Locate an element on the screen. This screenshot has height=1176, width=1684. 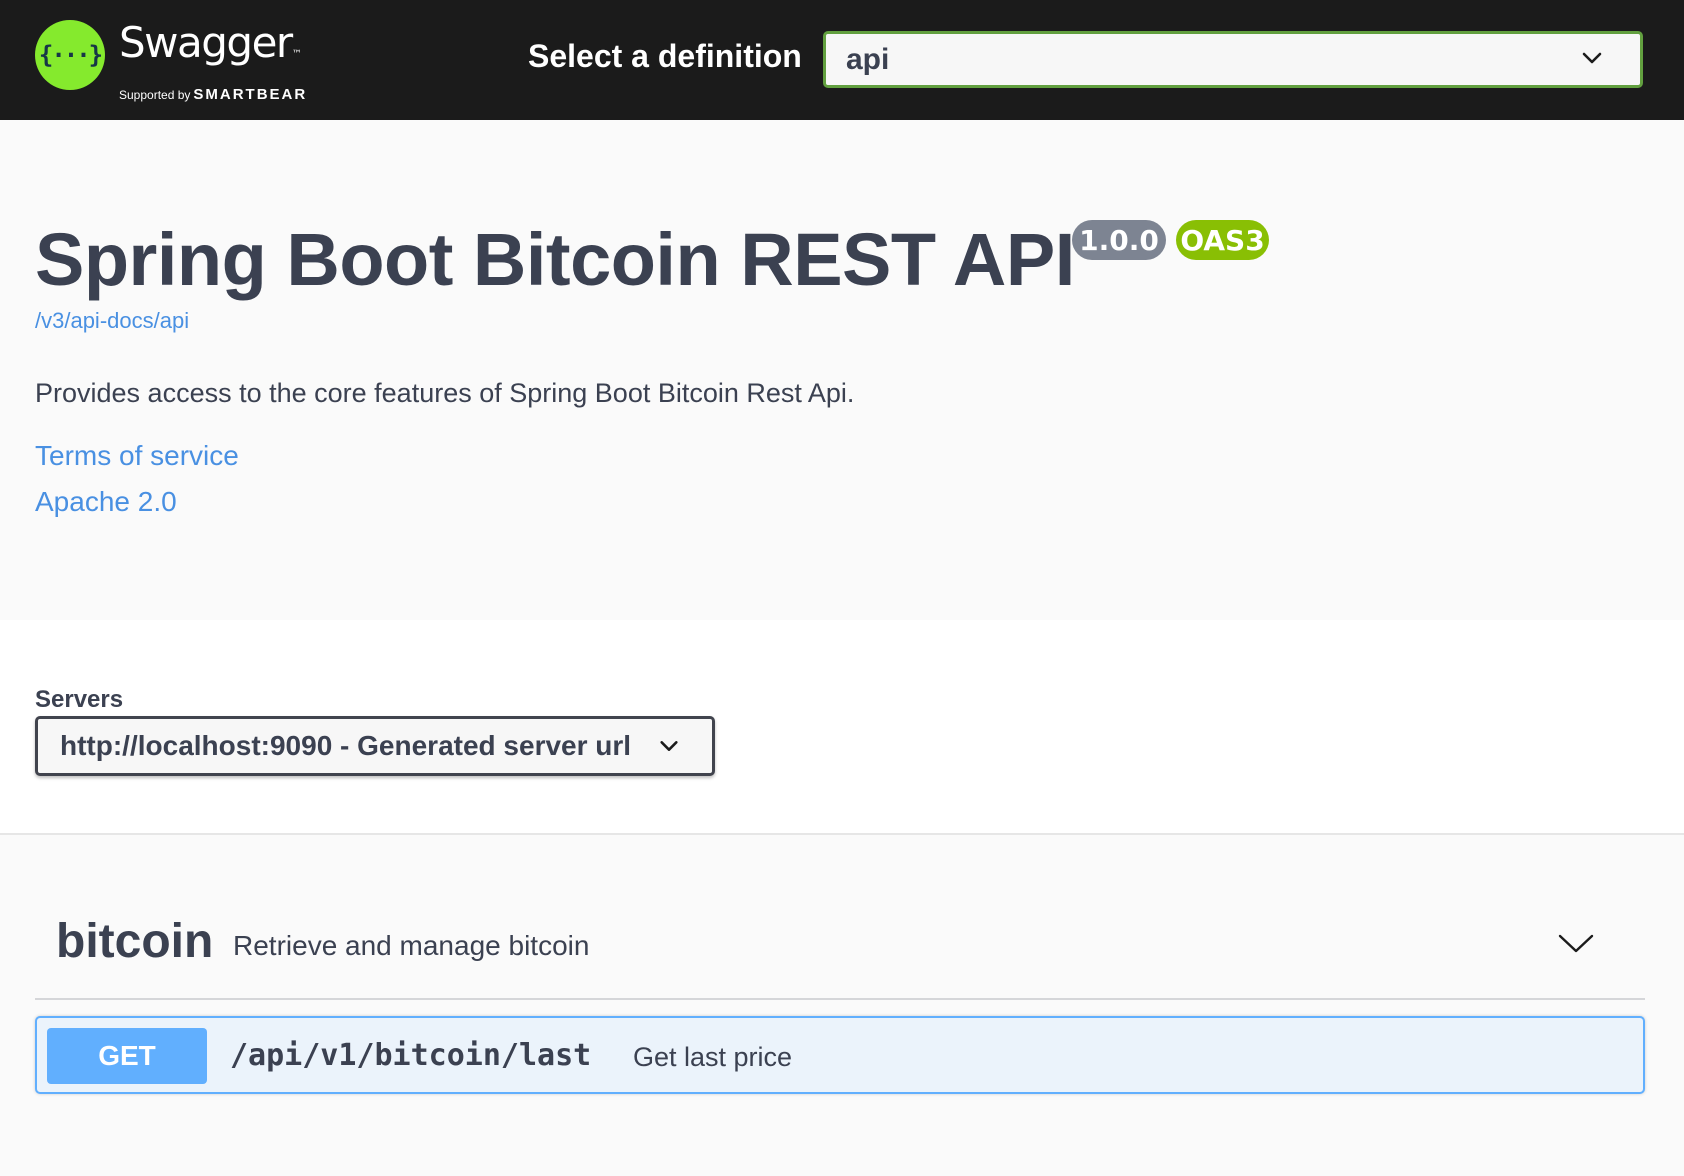
swagger-logo: {···} Swagger™ Supported by SMARTBEAR is located at coordinates (171, 62).